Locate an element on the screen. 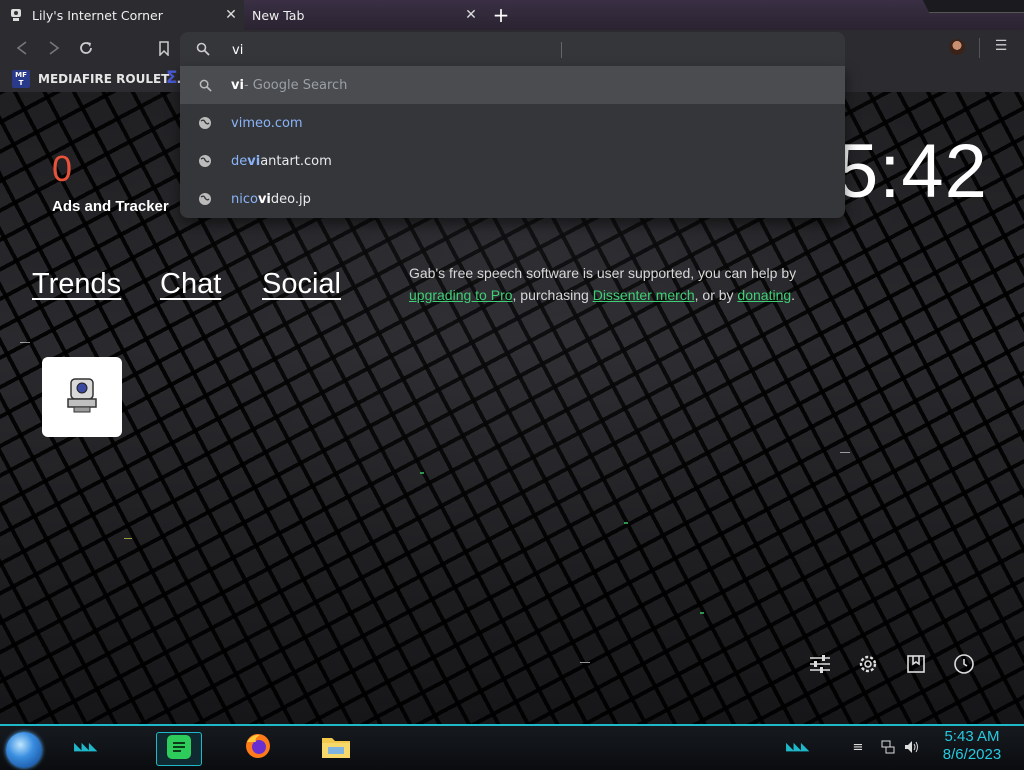  volume-icon is located at coordinates (912, 748).